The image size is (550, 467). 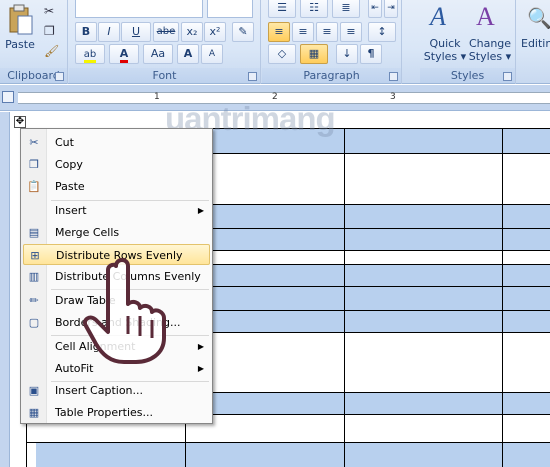 What do you see at coordinates (21, 20) in the screenshot?
I see `paste-icon` at bounding box center [21, 20].